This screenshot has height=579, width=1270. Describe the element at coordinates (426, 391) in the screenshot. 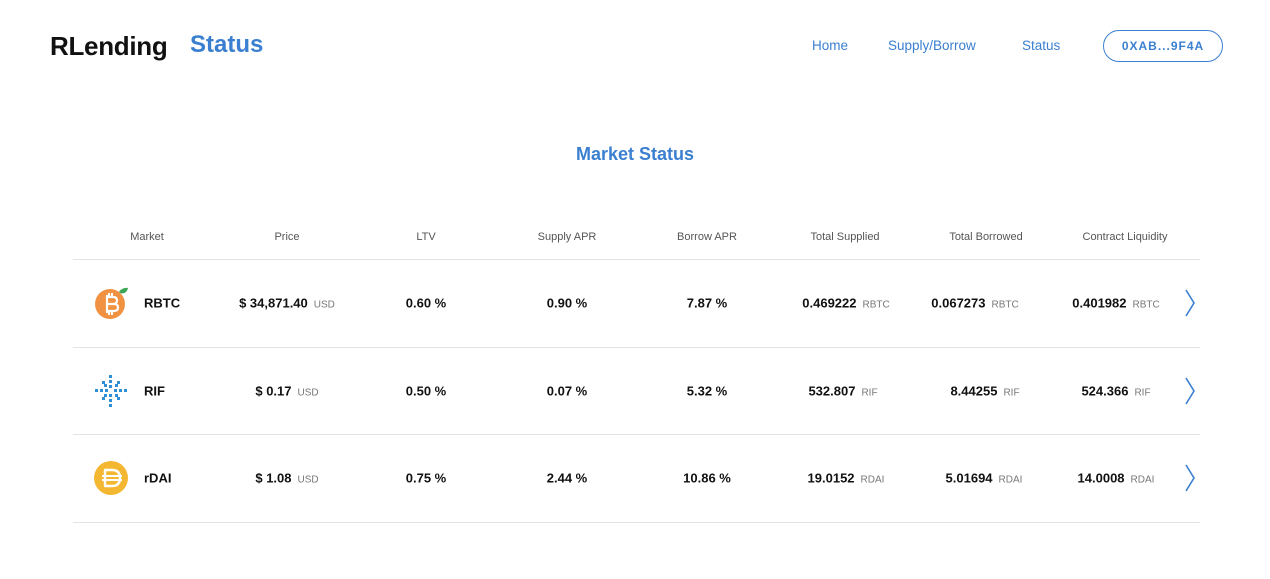

I see `ltv-cell: 0.50 %` at that location.